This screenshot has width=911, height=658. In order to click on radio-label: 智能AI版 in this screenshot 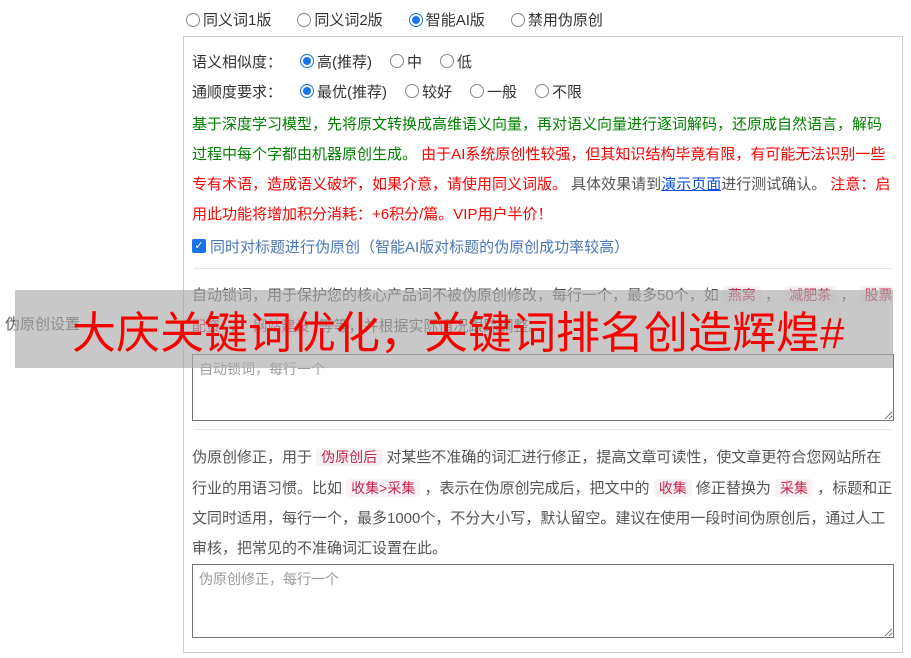, I will do `click(455, 20)`.